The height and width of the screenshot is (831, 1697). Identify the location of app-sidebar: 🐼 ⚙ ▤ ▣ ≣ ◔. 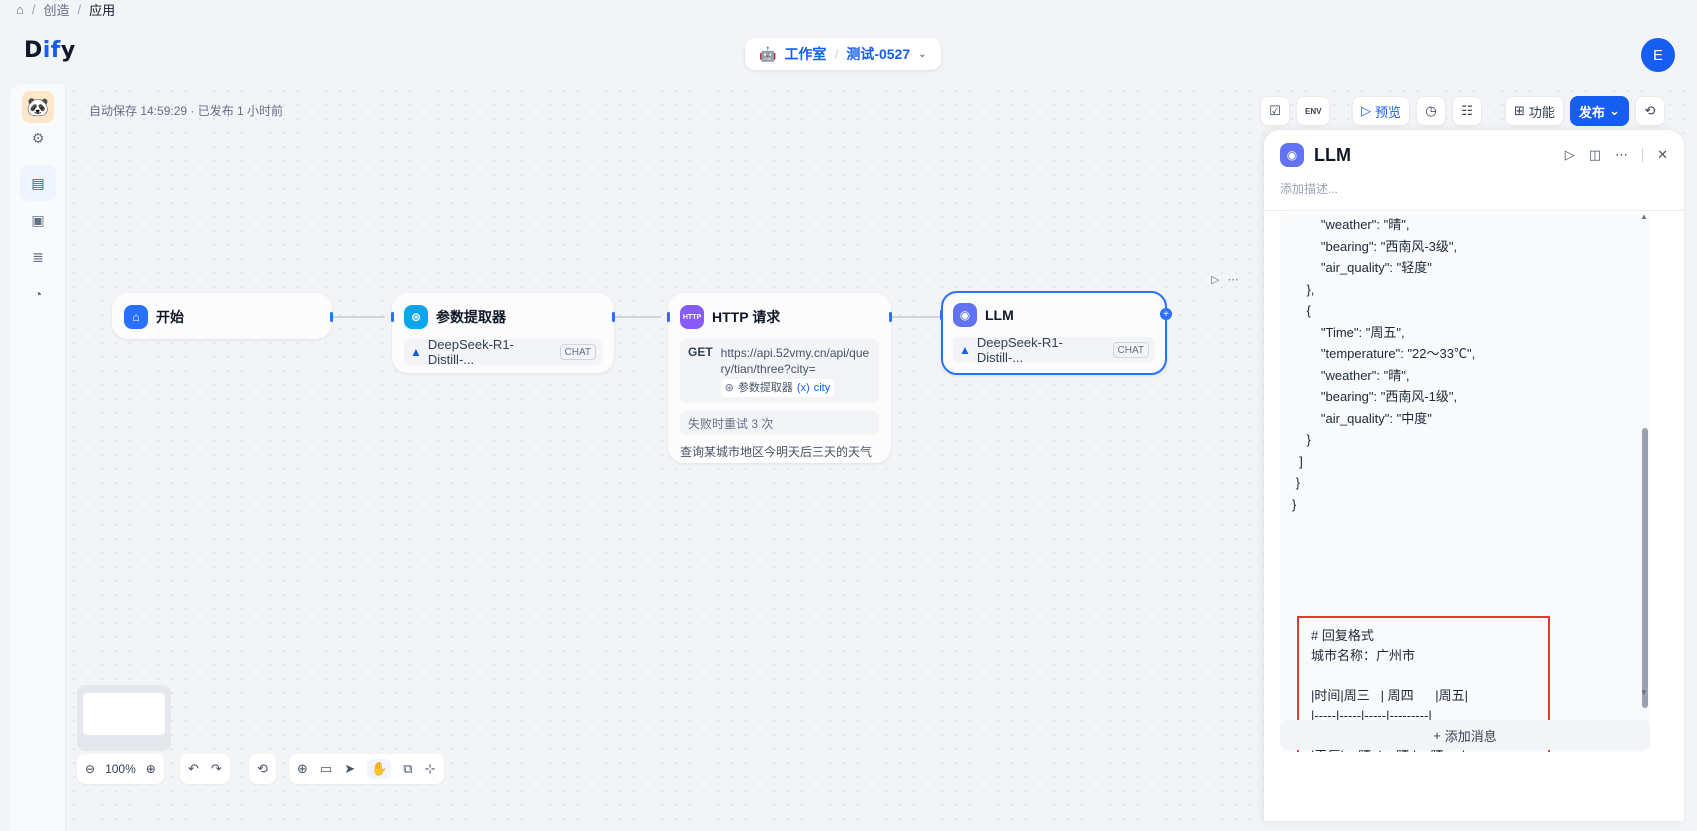
(38, 457).